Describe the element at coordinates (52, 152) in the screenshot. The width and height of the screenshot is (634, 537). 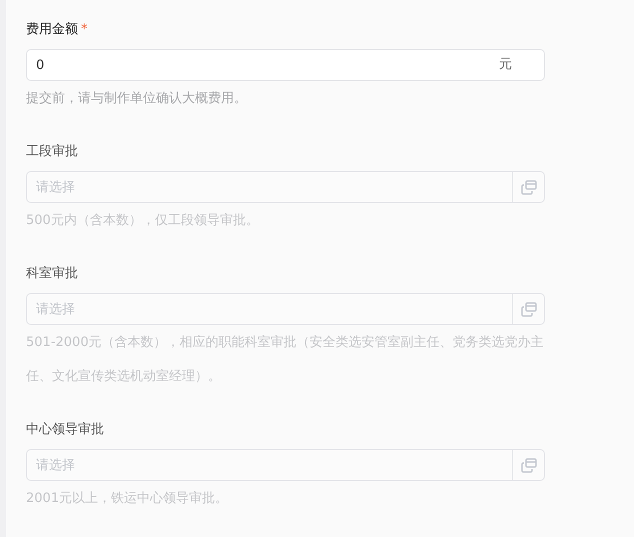
I see `field-label: 工段审批` at that location.